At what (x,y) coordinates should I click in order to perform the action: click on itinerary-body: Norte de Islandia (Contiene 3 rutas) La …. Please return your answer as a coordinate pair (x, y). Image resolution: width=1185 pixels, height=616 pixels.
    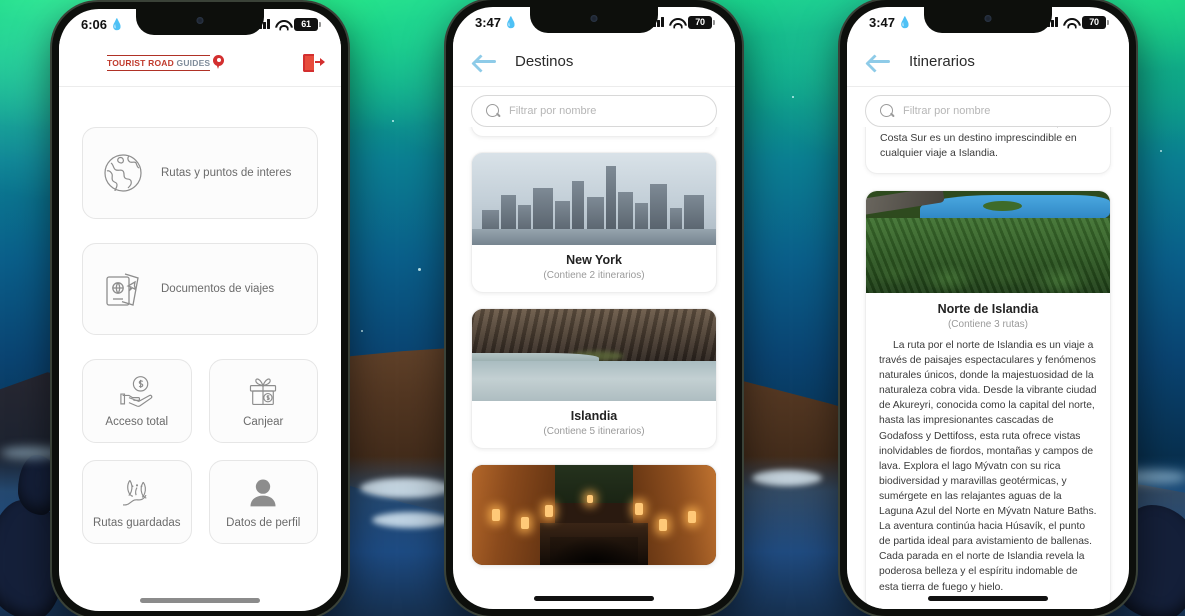
    Looking at the image, I should click on (988, 451).